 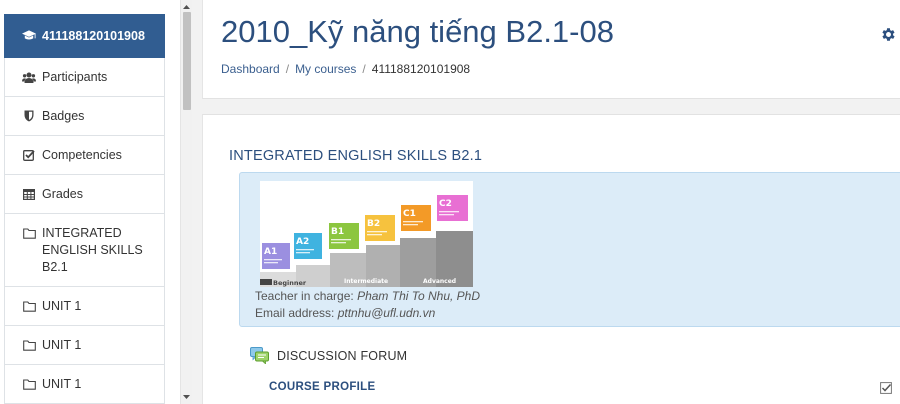 I want to click on sidebar-item-participants: Participants, so click(x=84, y=77).